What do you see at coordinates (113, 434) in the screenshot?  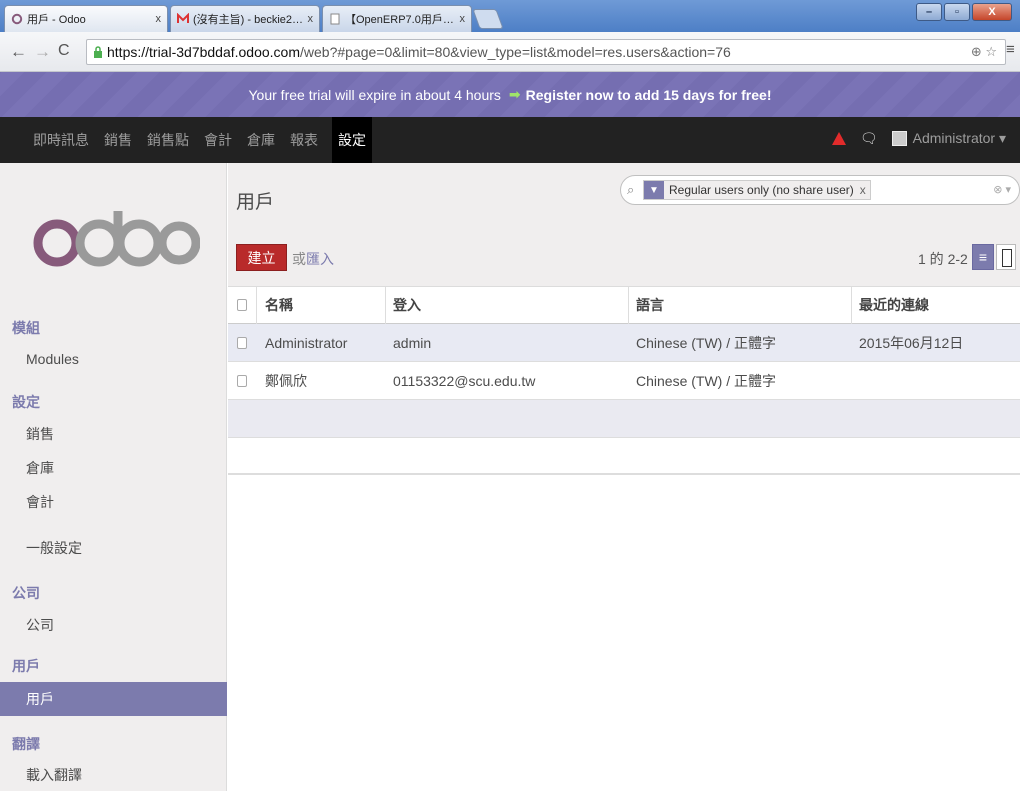 I see `sidebar-item-sales: 銷售` at bounding box center [113, 434].